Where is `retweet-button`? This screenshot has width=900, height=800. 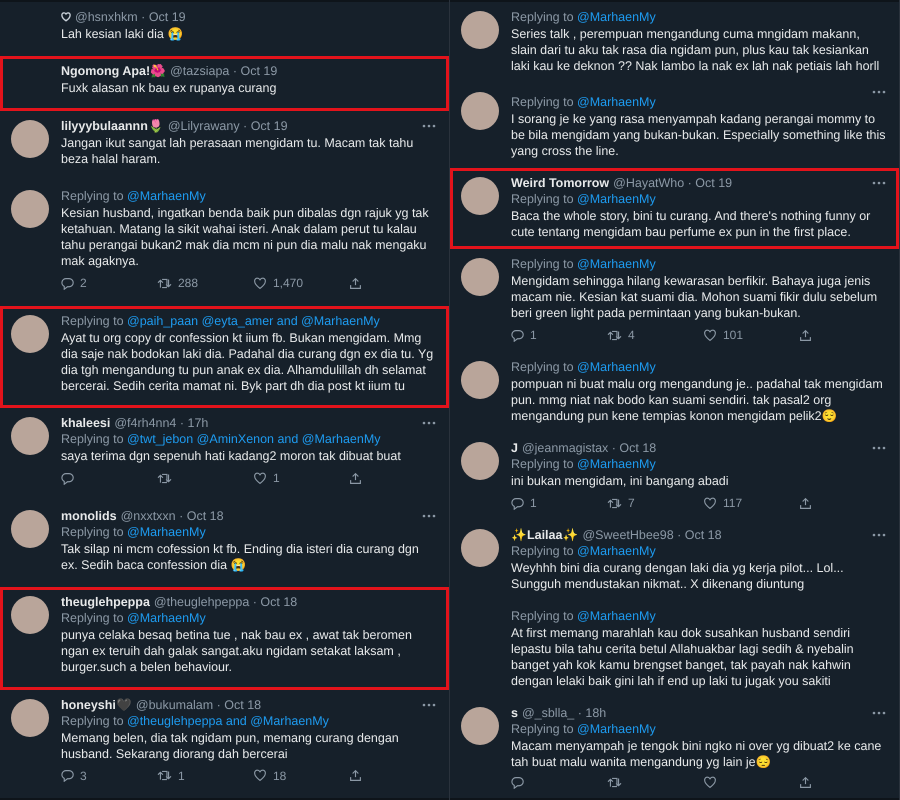 retweet-button is located at coordinates (614, 782).